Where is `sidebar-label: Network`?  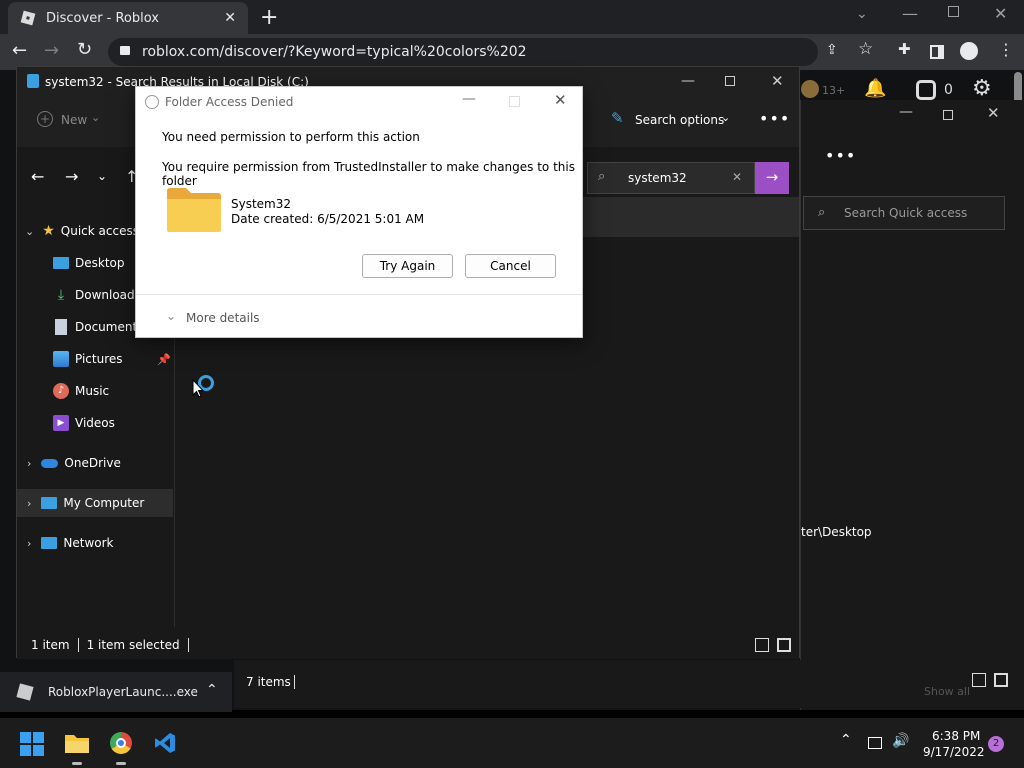 sidebar-label: Network is located at coordinates (88, 543).